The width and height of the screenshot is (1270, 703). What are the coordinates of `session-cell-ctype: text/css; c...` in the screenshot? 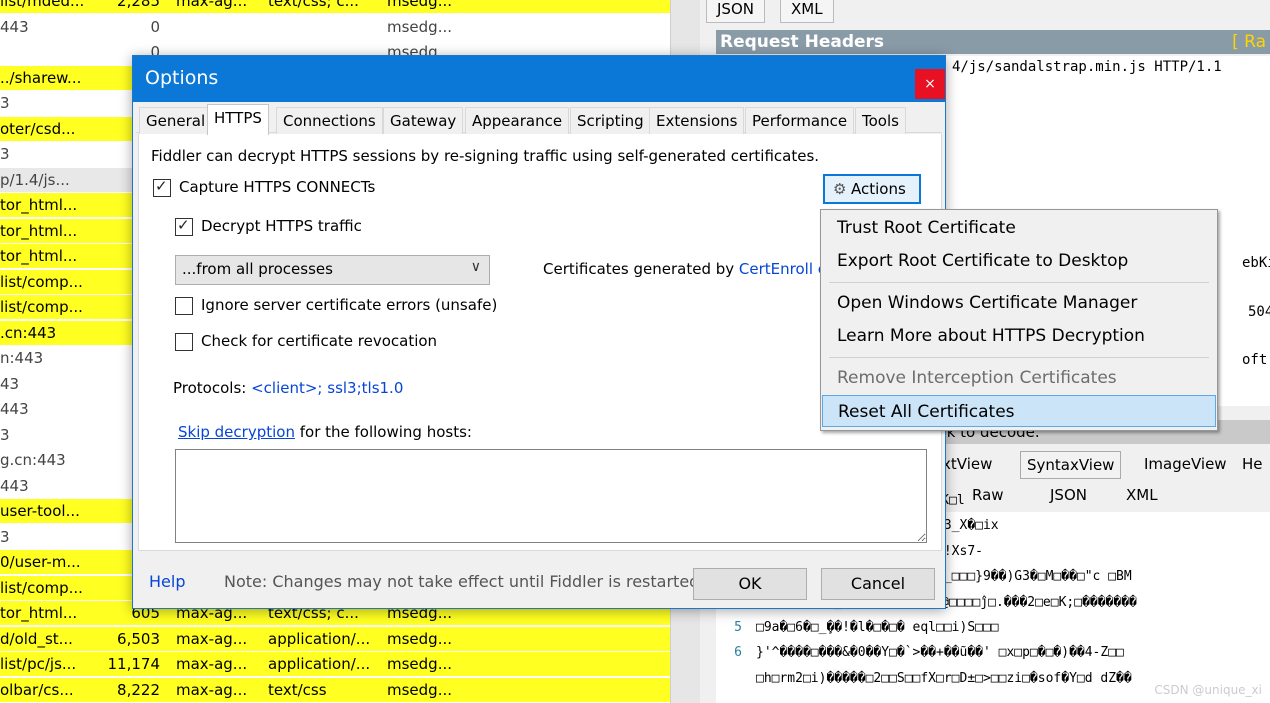 It's located at (313, 5).